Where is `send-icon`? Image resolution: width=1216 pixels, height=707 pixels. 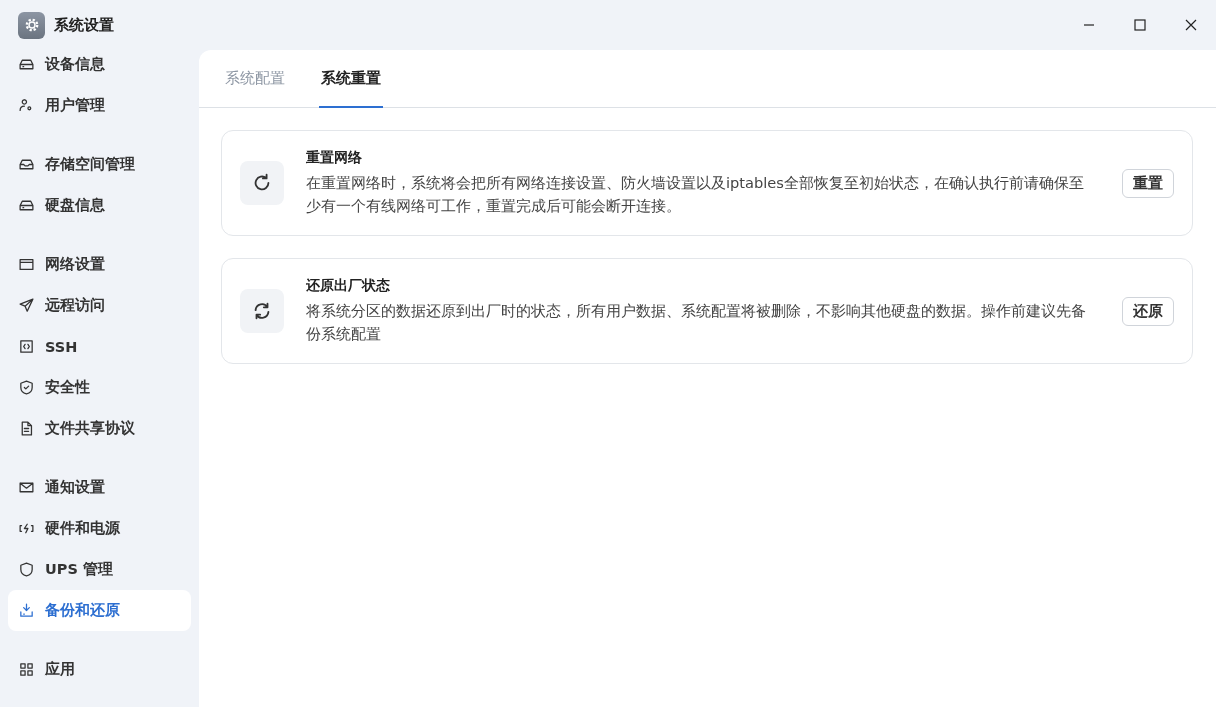 send-icon is located at coordinates (26, 305).